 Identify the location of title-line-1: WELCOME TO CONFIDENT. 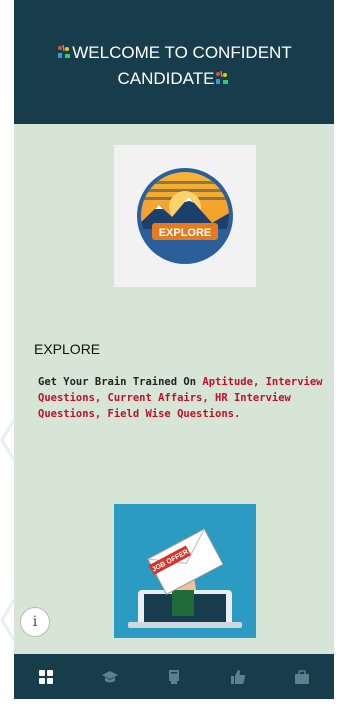
(182, 52).